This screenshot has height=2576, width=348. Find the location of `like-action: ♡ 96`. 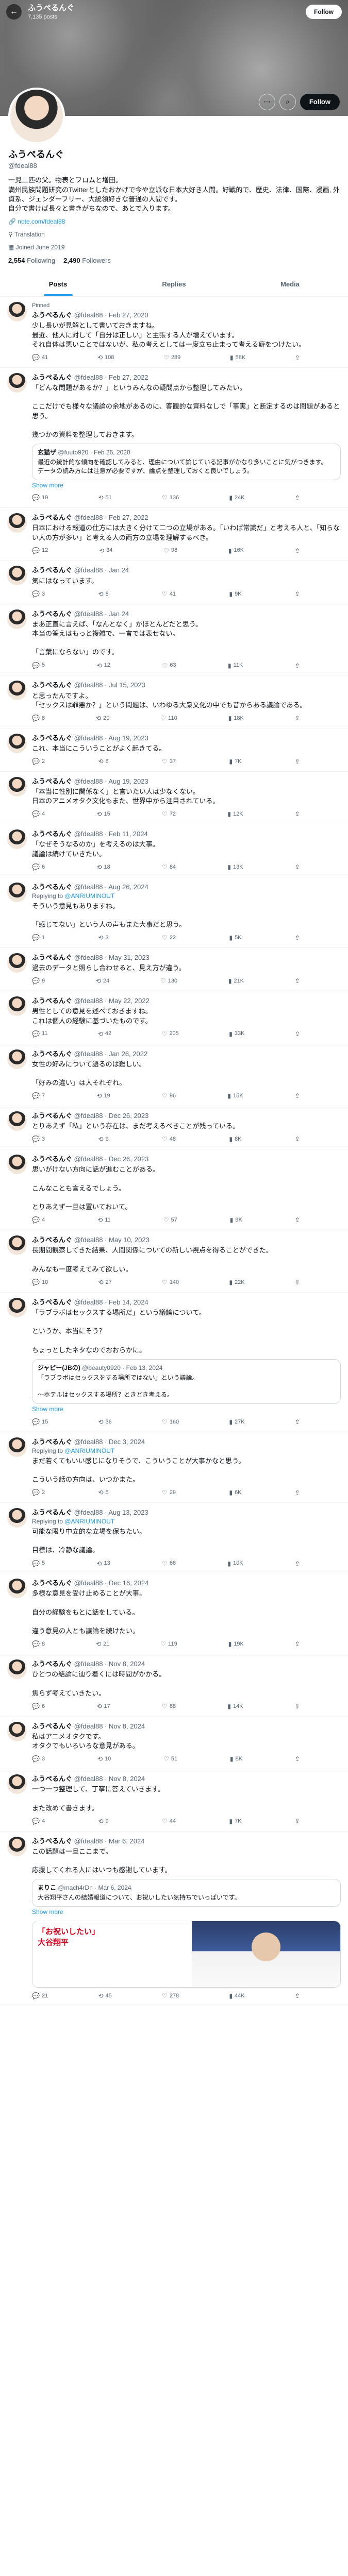

like-action: ♡ 96 is located at coordinates (169, 1096).